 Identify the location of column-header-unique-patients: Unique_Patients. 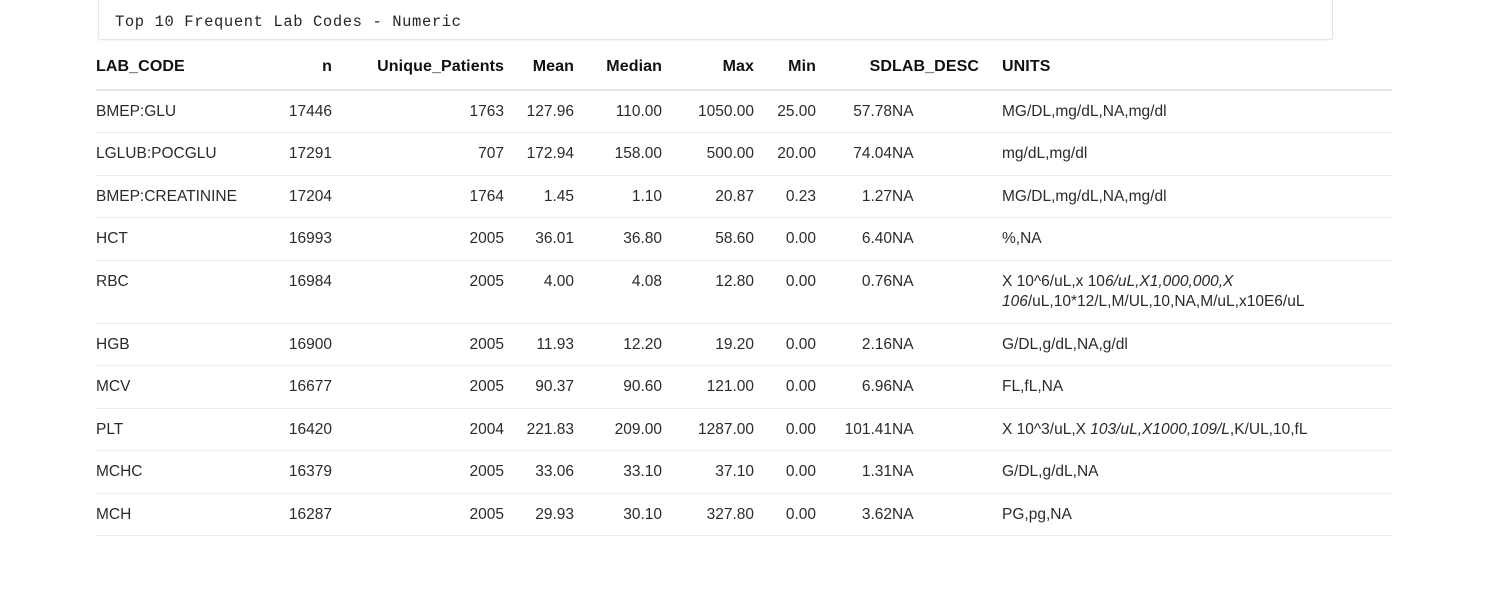
(418, 74).